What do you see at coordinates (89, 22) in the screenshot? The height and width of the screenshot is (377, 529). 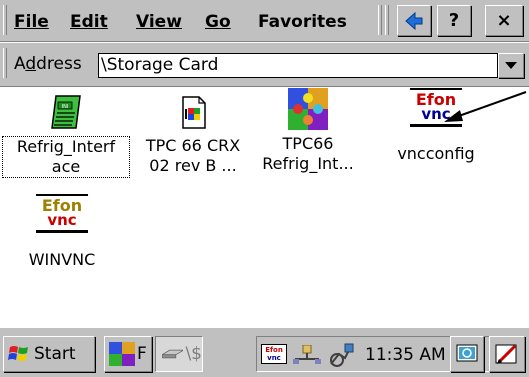 I see `menu-edit: Edit` at bounding box center [89, 22].